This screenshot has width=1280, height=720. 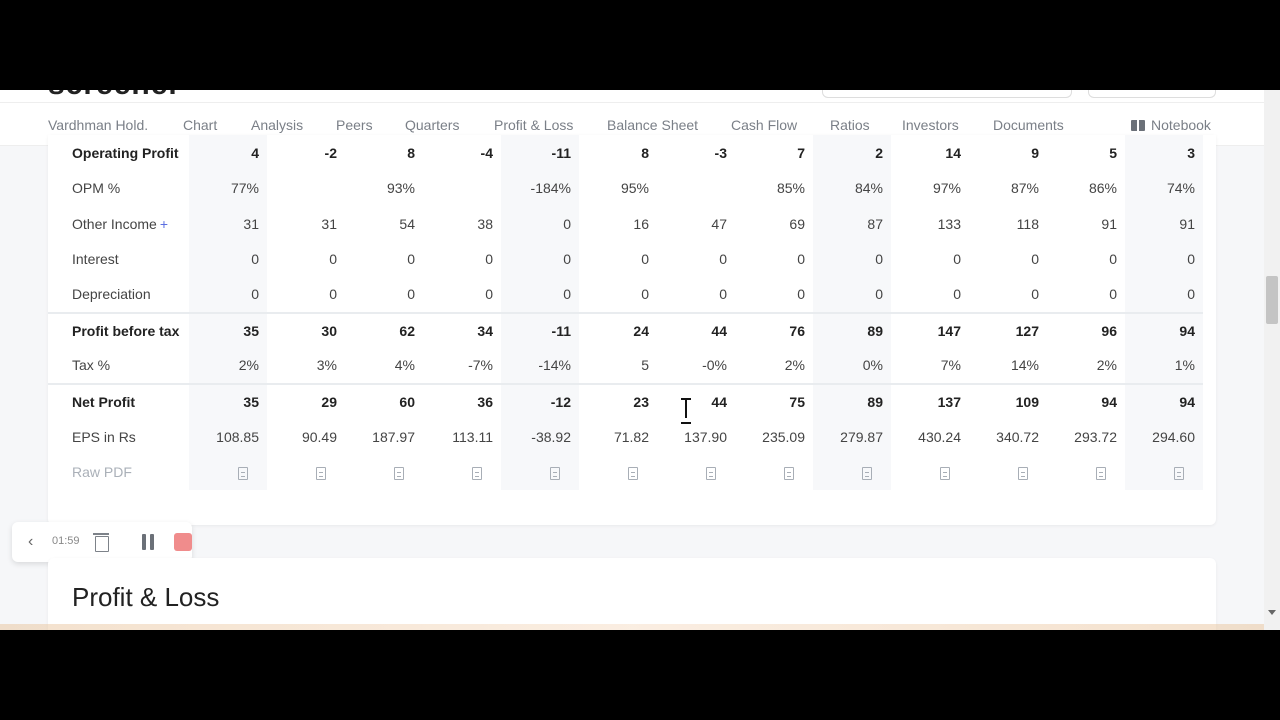 I want to click on chevron-left-icon: ‹, so click(x=30, y=542).